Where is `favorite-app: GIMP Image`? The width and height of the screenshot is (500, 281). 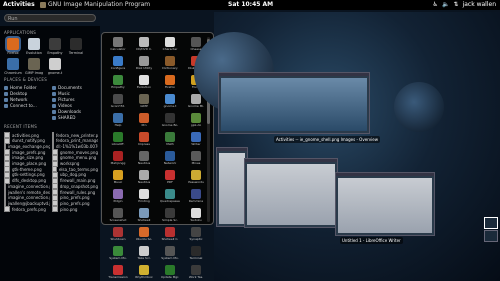
favorite-app: GIMP Image is located at coordinates (34, 66).